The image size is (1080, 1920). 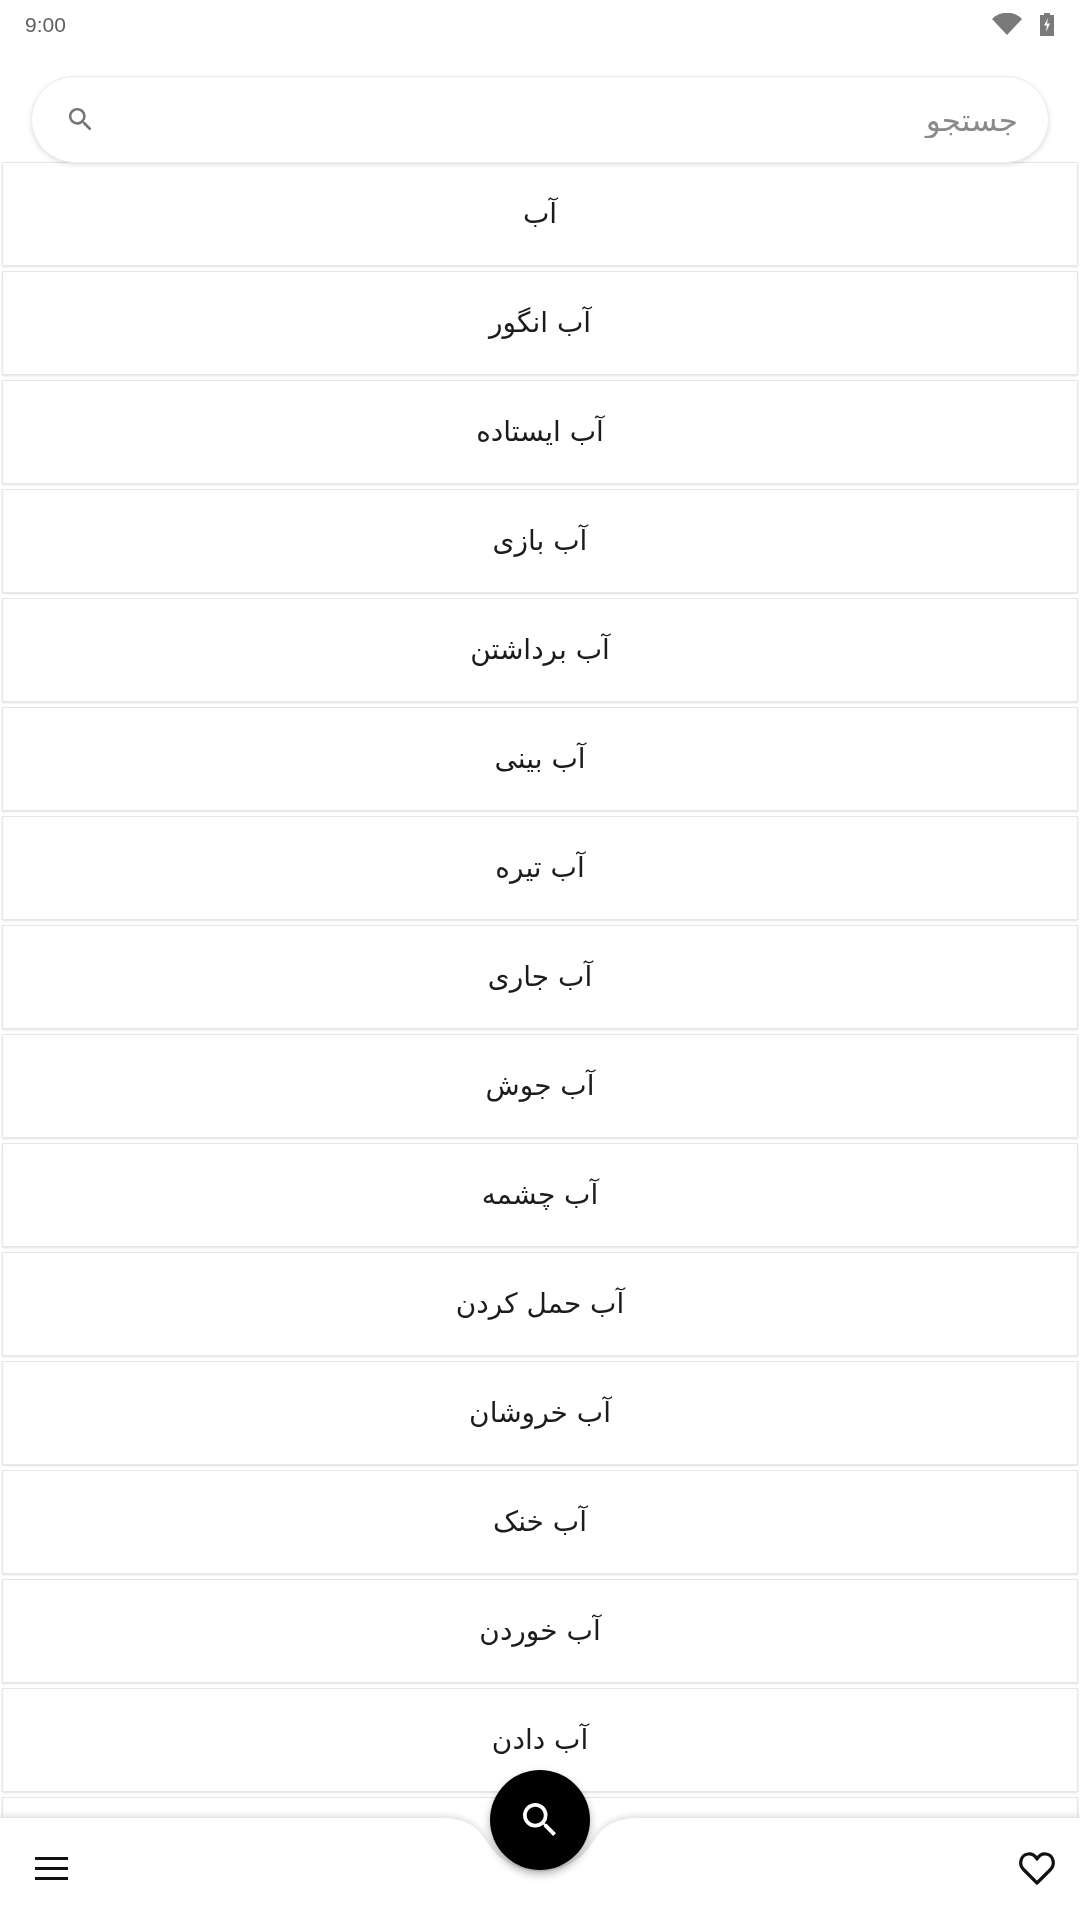 What do you see at coordinates (51, 1868) in the screenshot?
I see `menu-icon` at bounding box center [51, 1868].